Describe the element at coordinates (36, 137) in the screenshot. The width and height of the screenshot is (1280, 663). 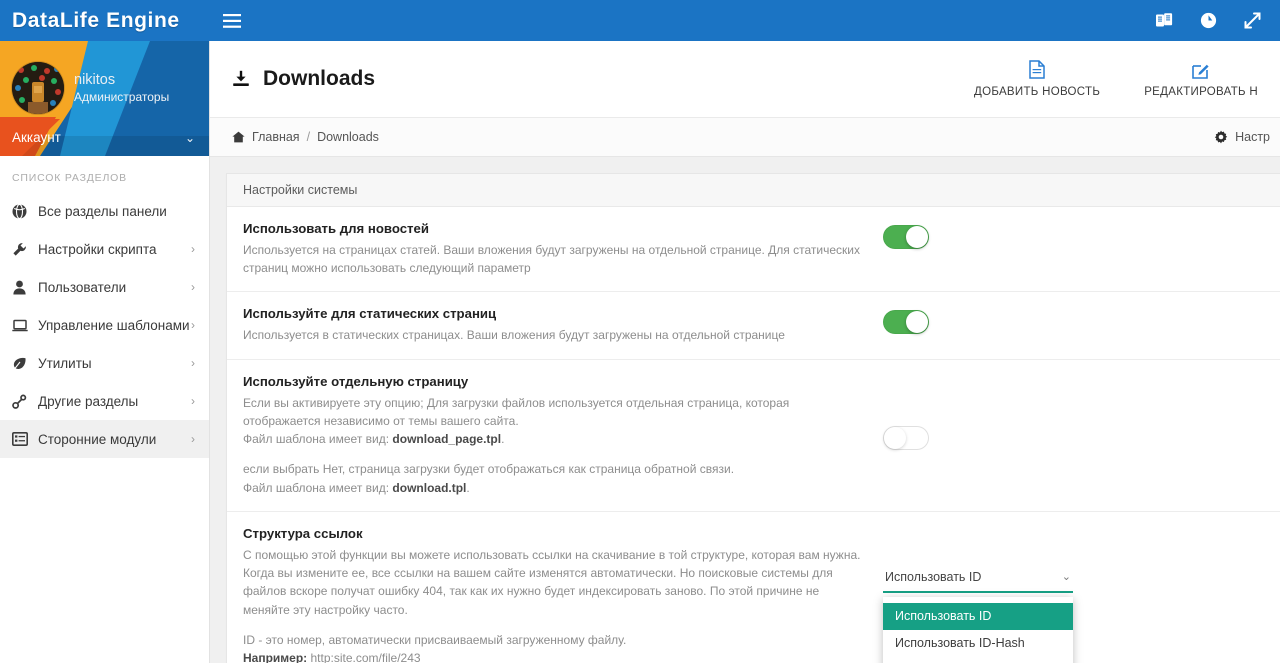
I see `account-label: Аккаунт` at that location.